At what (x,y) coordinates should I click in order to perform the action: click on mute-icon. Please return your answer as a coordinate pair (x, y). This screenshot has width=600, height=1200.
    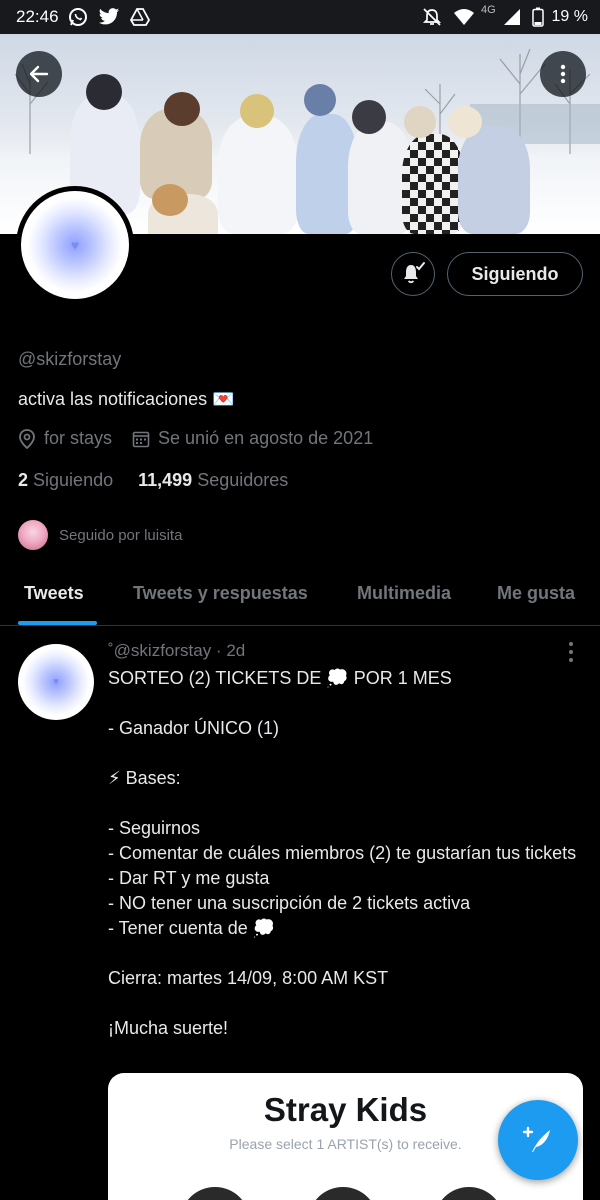
    Looking at the image, I should click on (432, 17).